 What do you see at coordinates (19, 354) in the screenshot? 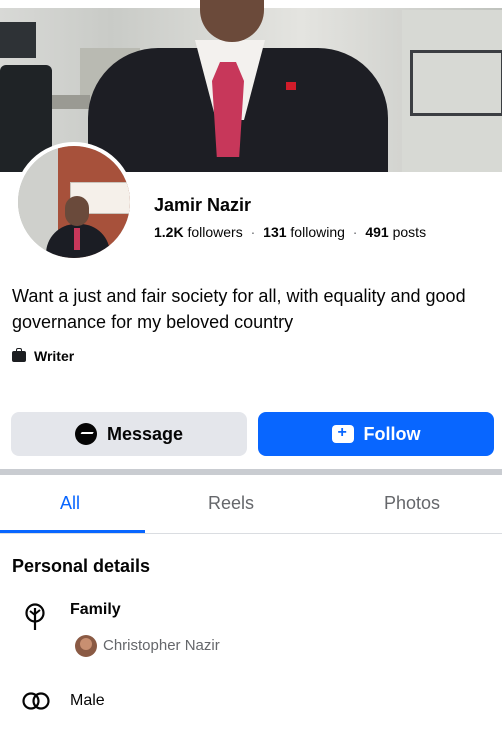
I see `briefcase-icon` at bounding box center [19, 354].